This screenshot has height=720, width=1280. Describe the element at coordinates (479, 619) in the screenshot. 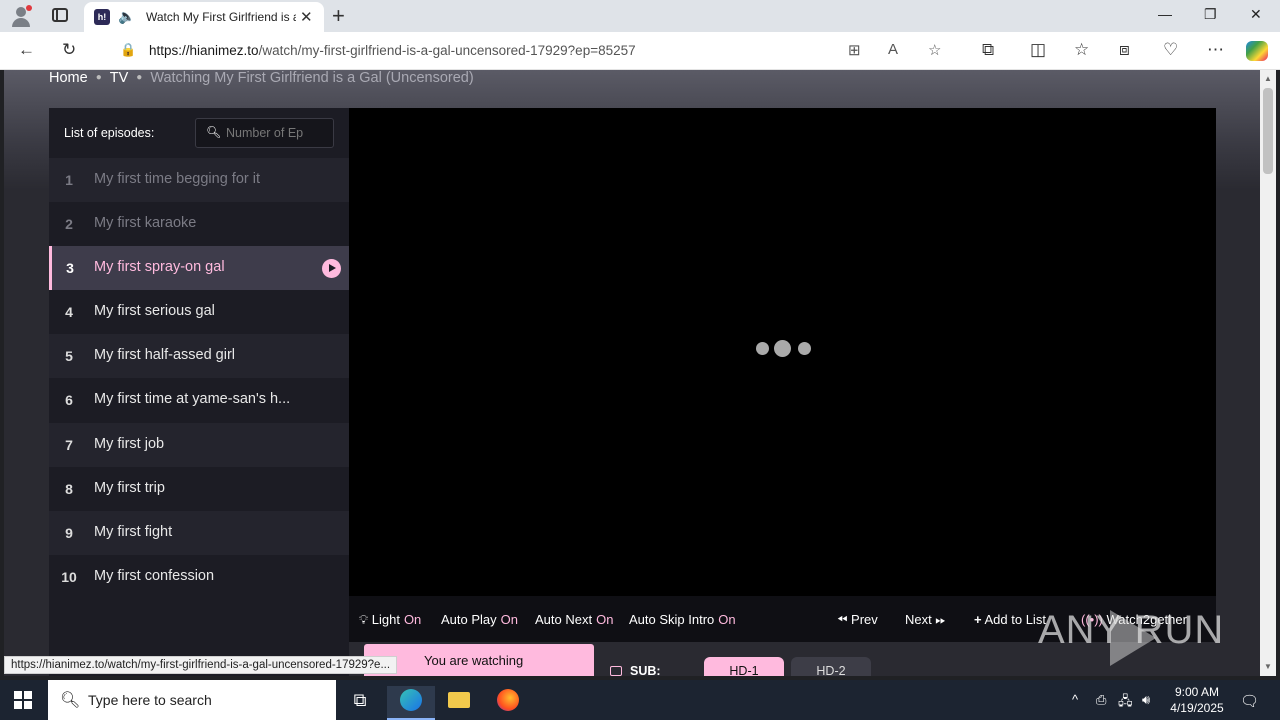

I see `auto-play-toggle: Auto Play On` at that location.